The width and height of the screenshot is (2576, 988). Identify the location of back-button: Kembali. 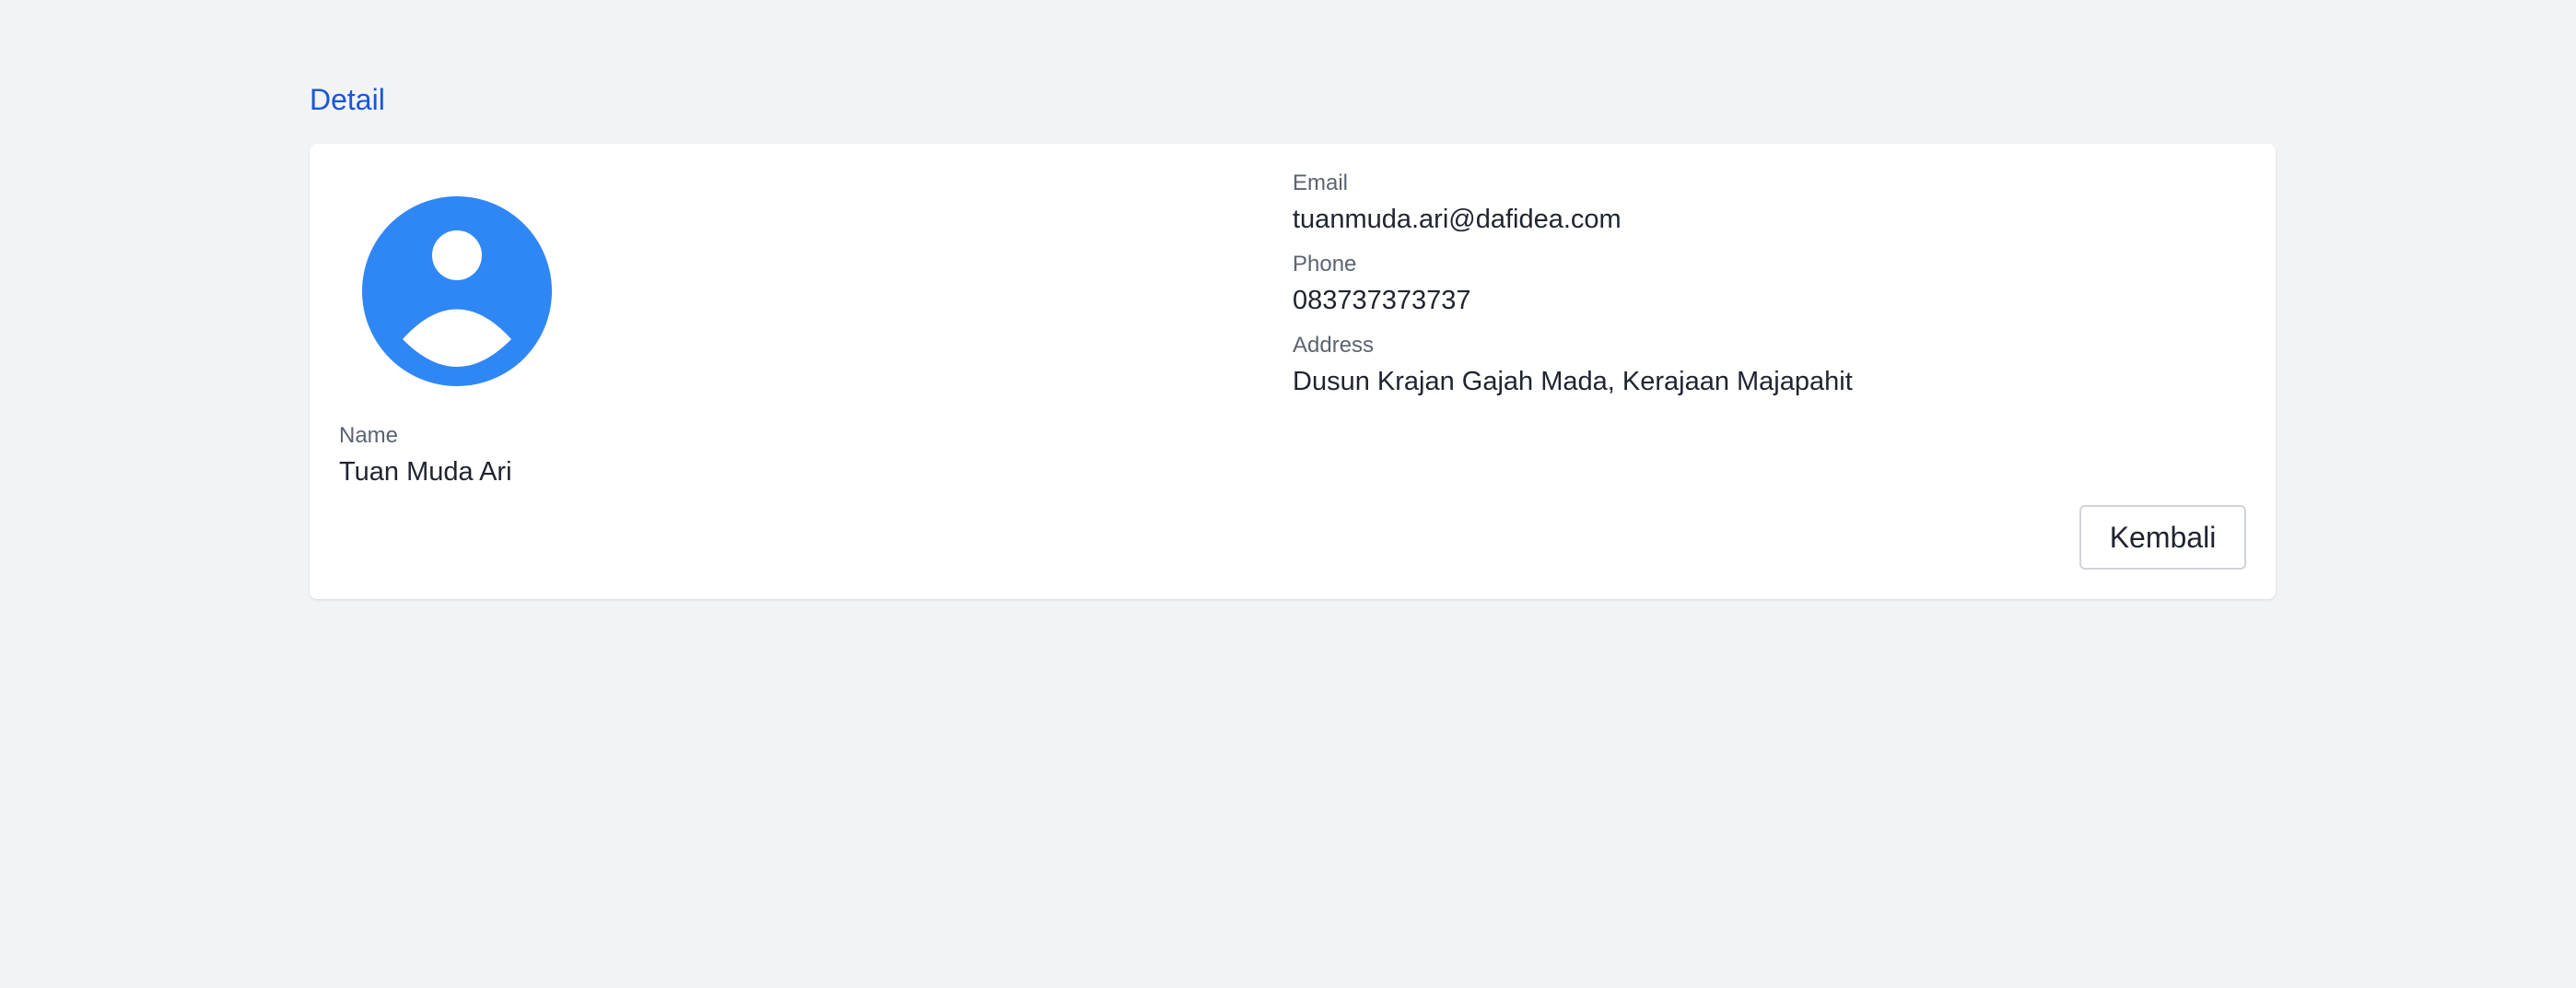
(2162, 538).